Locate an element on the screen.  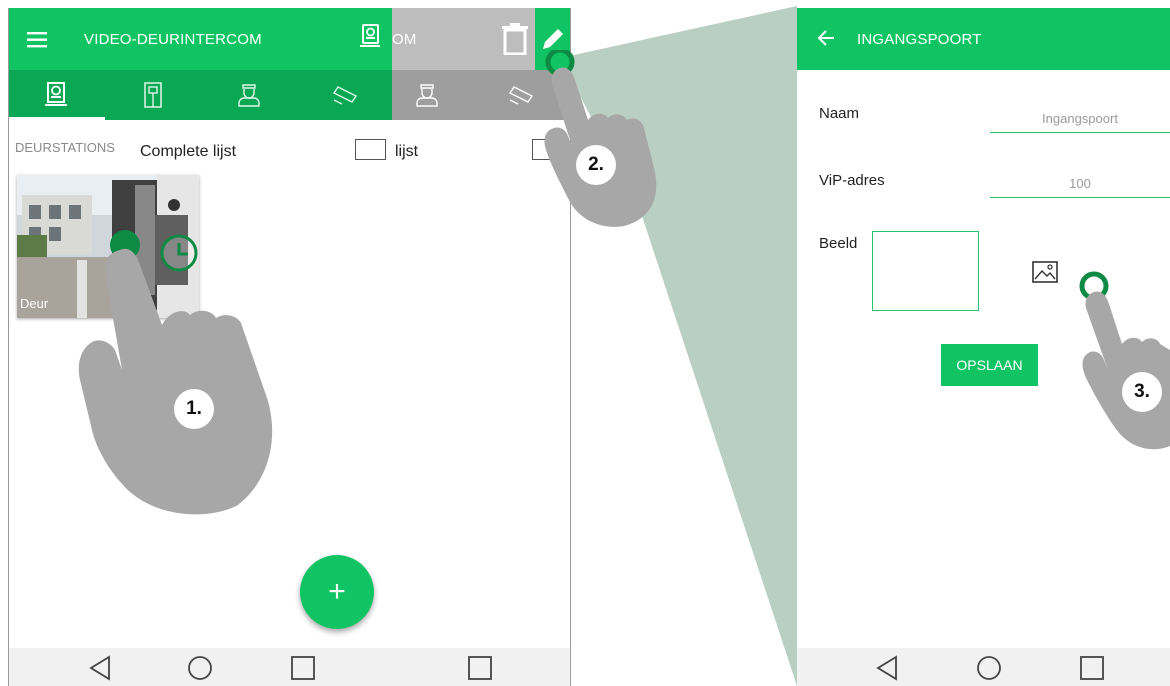
app-title: VIDEO-DEURINTERCOM is located at coordinates (173, 39).